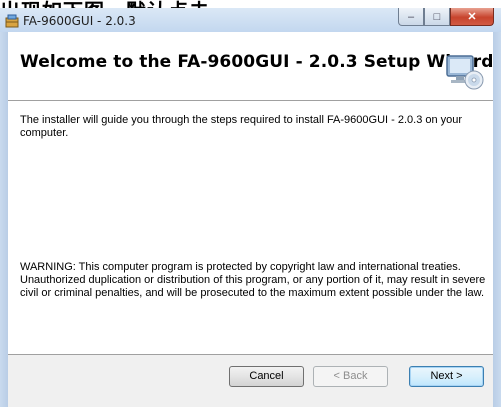  I want to click on back-button: < Back, so click(350, 376).